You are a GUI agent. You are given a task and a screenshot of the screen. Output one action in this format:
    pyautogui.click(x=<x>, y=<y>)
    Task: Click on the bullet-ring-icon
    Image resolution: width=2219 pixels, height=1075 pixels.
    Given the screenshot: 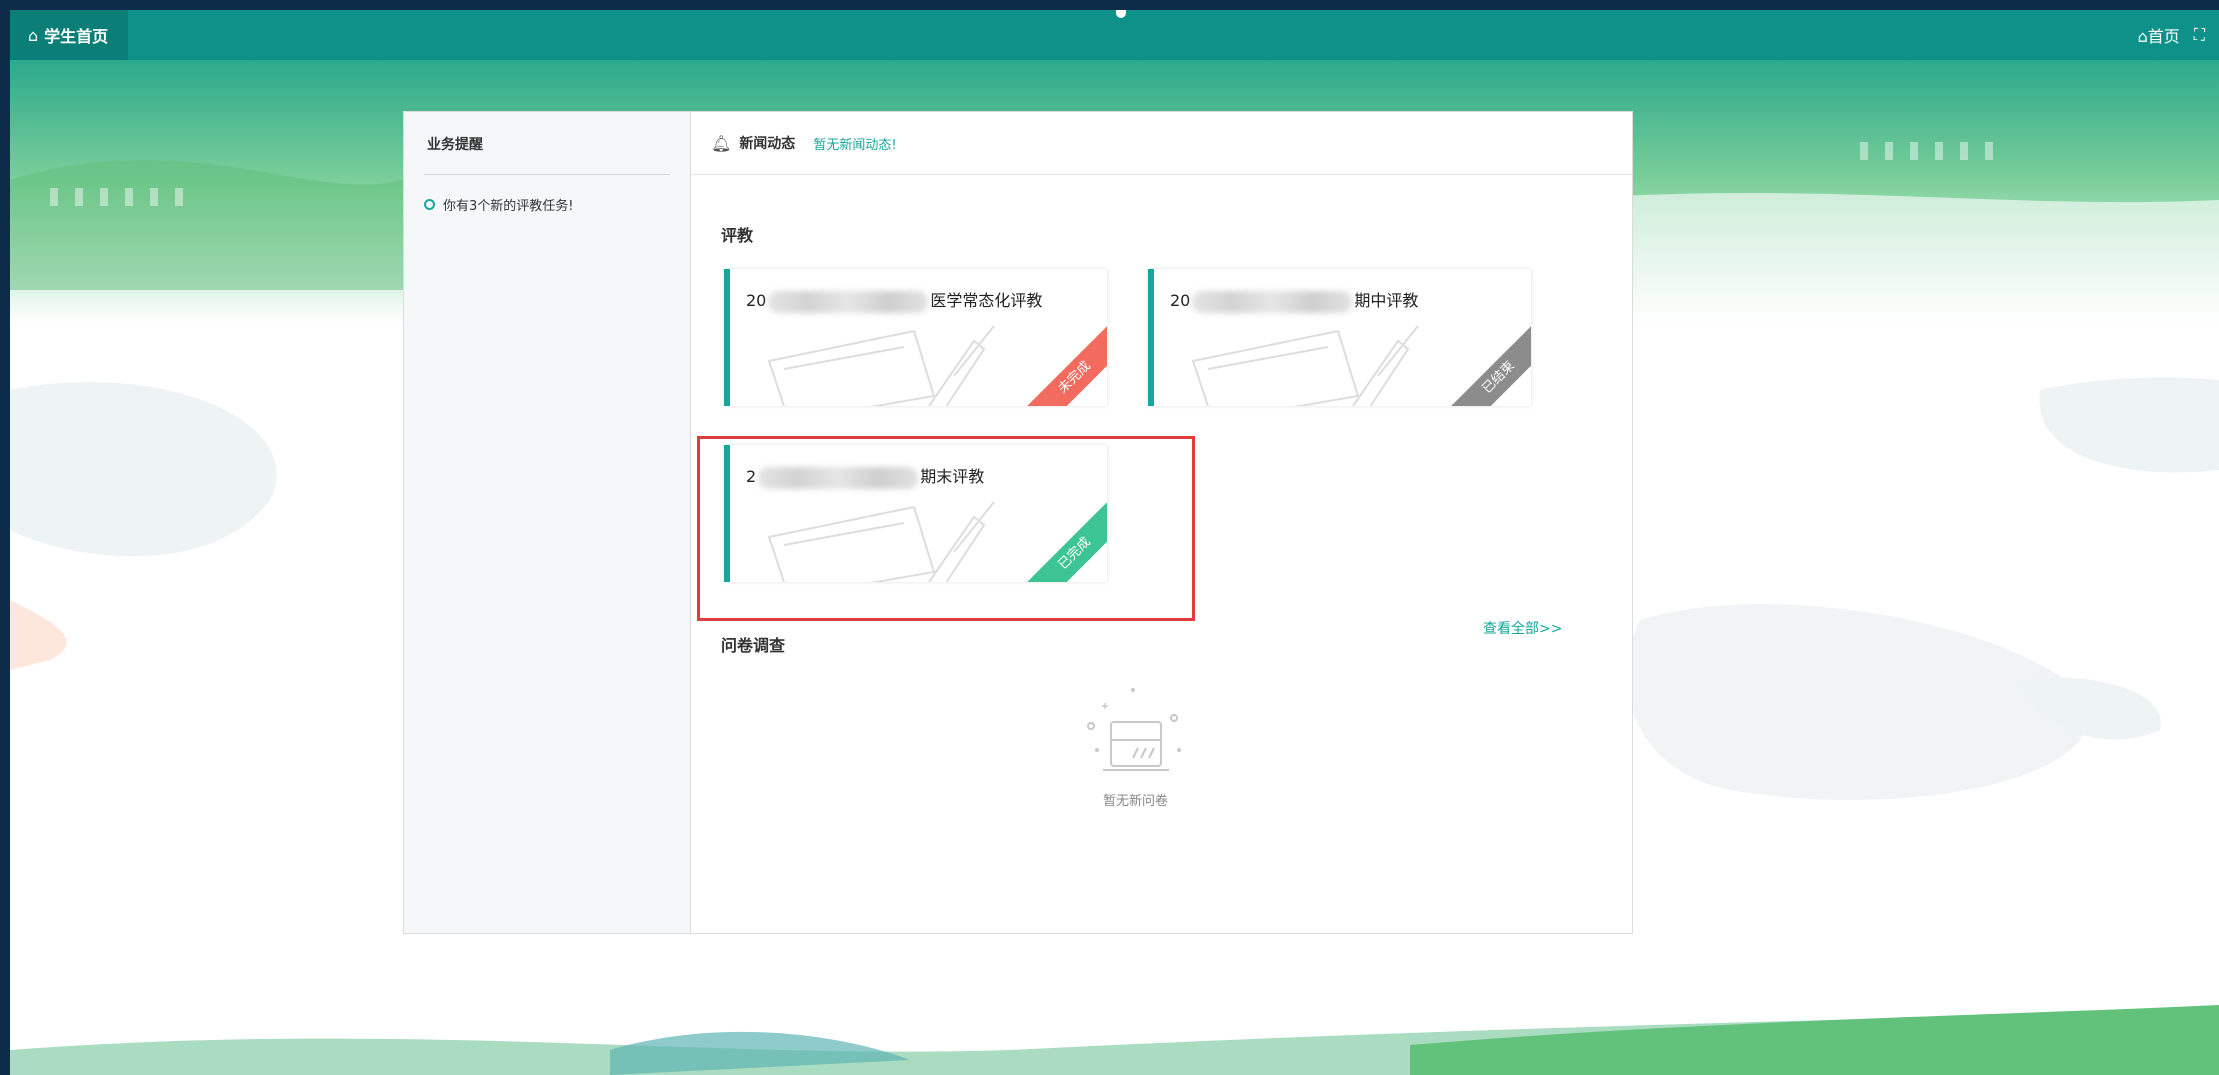 What is the action you would take?
    pyautogui.click(x=429, y=204)
    